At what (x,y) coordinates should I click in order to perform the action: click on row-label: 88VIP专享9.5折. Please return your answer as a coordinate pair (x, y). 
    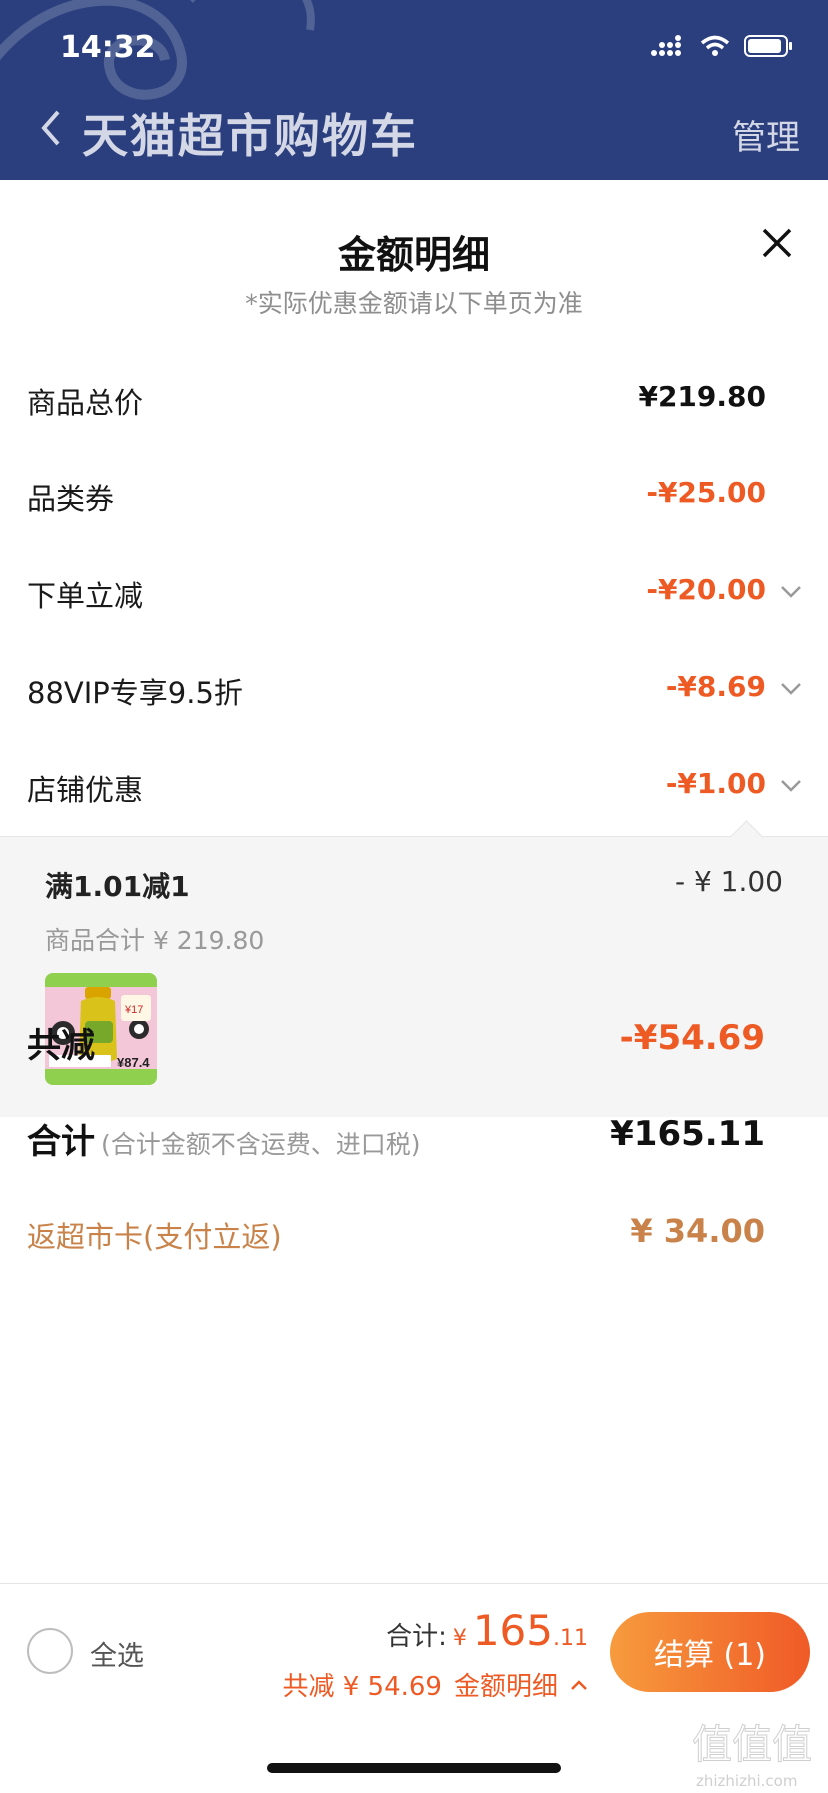
    Looking at the image, I should click on (135, 693).